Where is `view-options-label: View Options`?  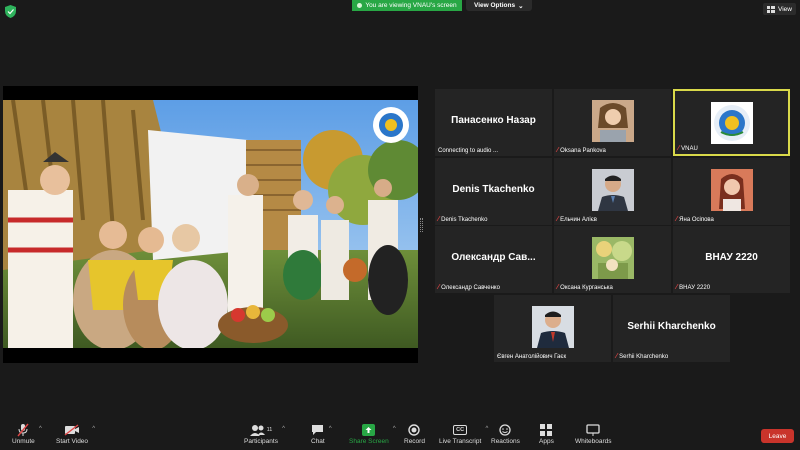 view-options-label: View Options is located at coordinates (495, 5).